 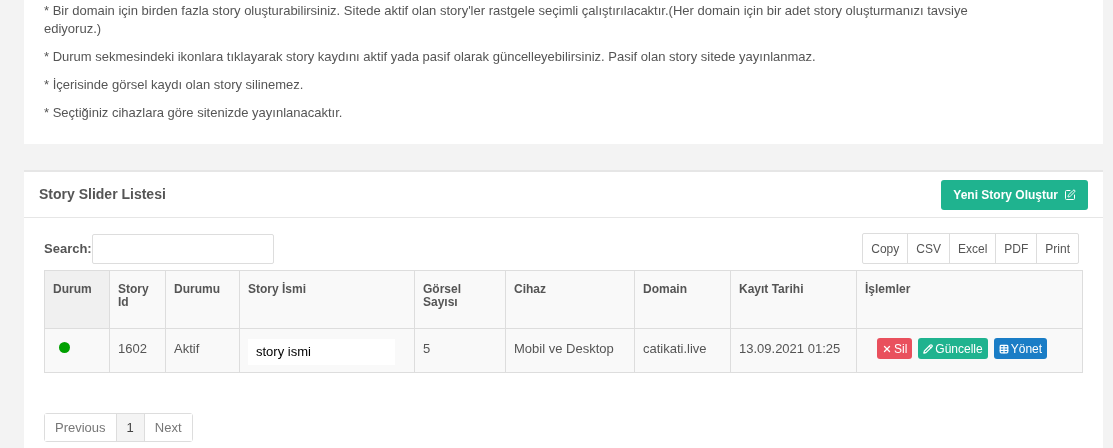 I want to click on close-icon, so click(x=887, y=348).